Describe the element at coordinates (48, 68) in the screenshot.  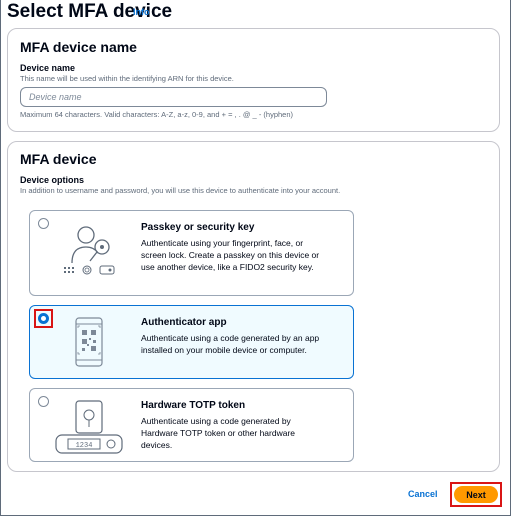
I see `field-label: Device name` at that location.